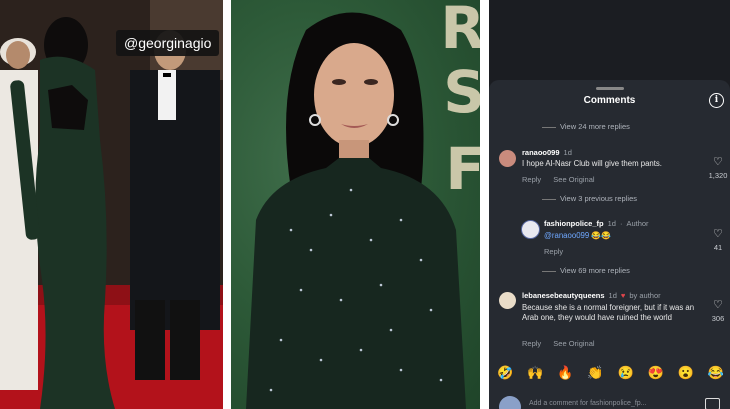  Describe the element at coordinates (596, 223) in the screenshot. I see `comment-username: fashionpolice_fp 1d · Author` at that location.